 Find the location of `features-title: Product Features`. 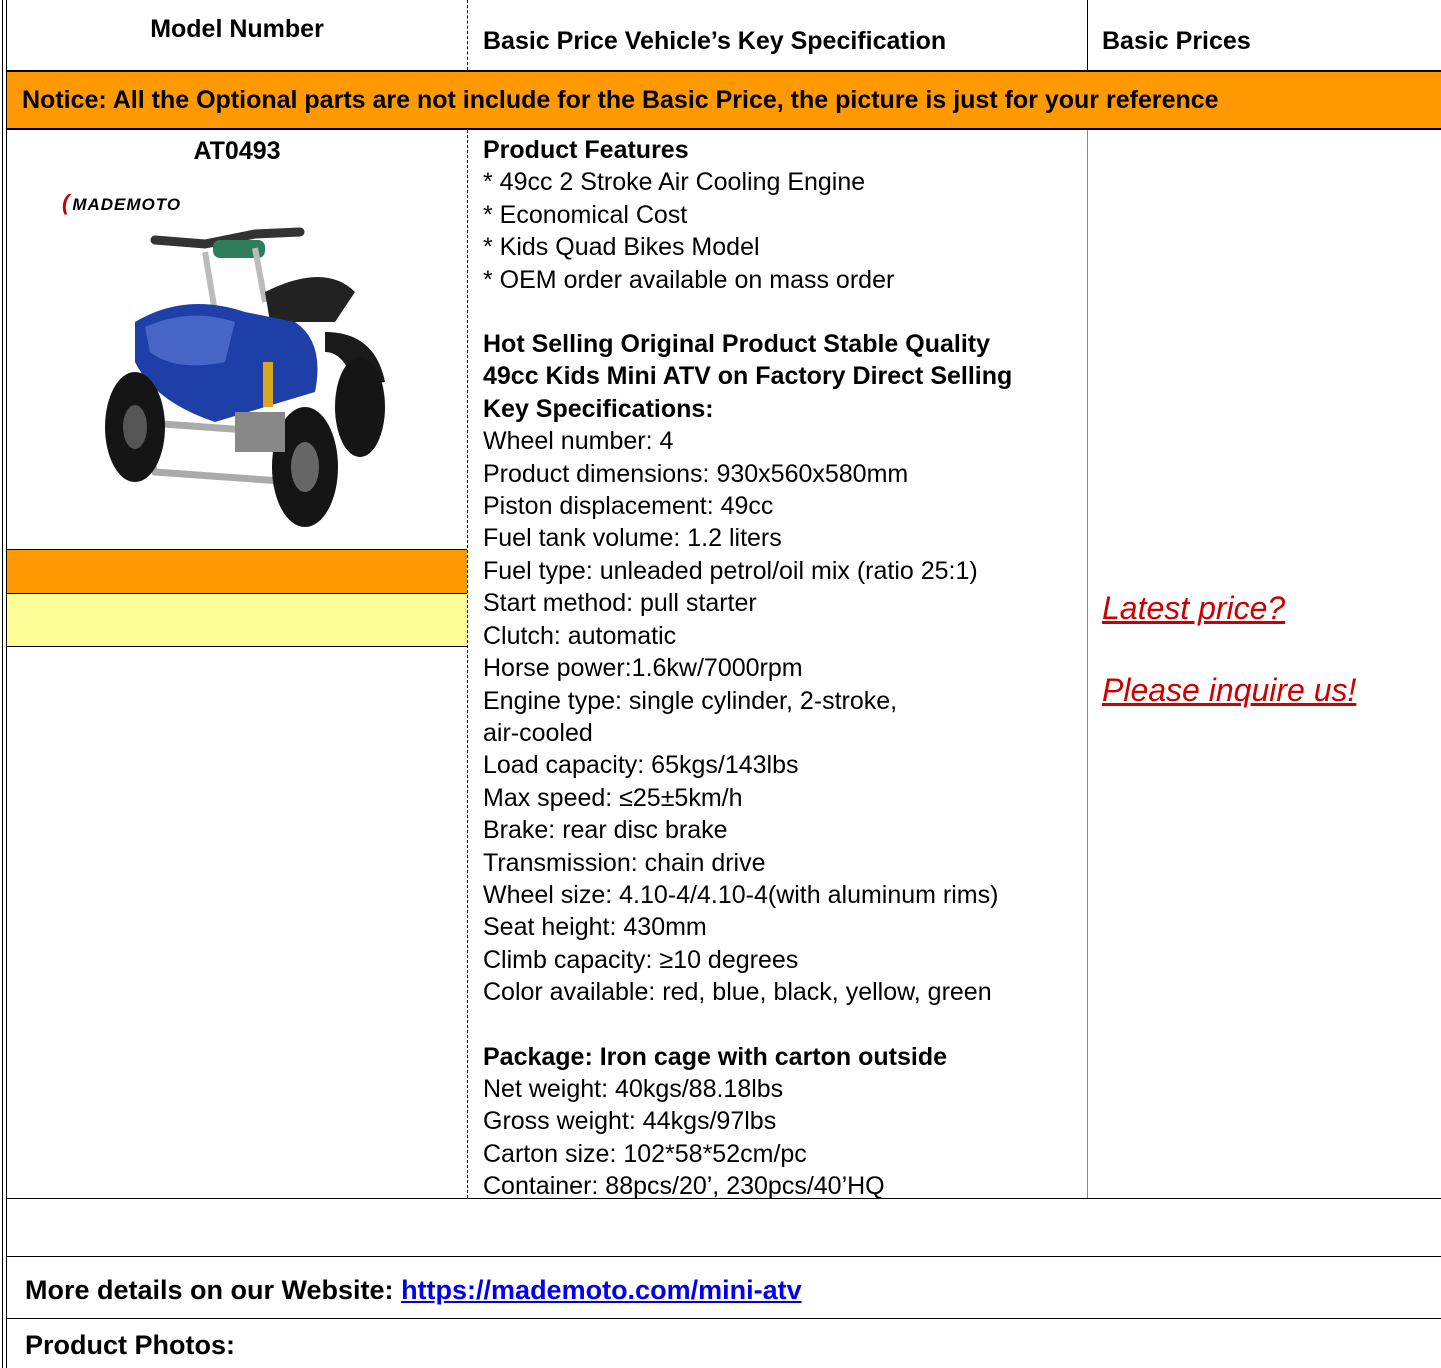

features-title: Product Features is located at coordinates (586, 150).